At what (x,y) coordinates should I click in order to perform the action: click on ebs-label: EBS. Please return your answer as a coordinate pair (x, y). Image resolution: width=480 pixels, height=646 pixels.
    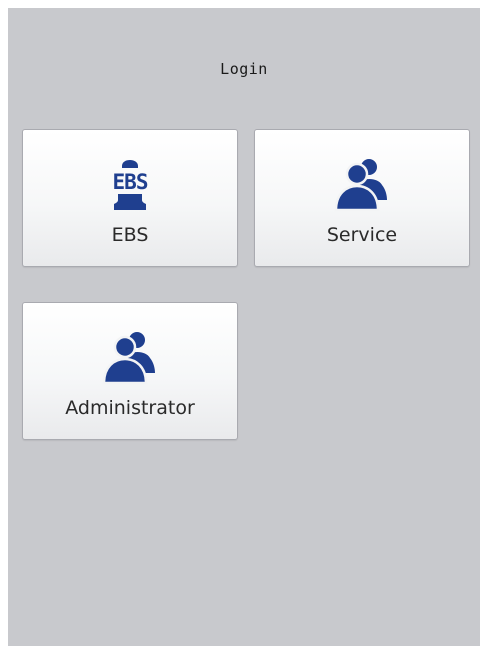
    Looking at the image, I should click on (130, 235).